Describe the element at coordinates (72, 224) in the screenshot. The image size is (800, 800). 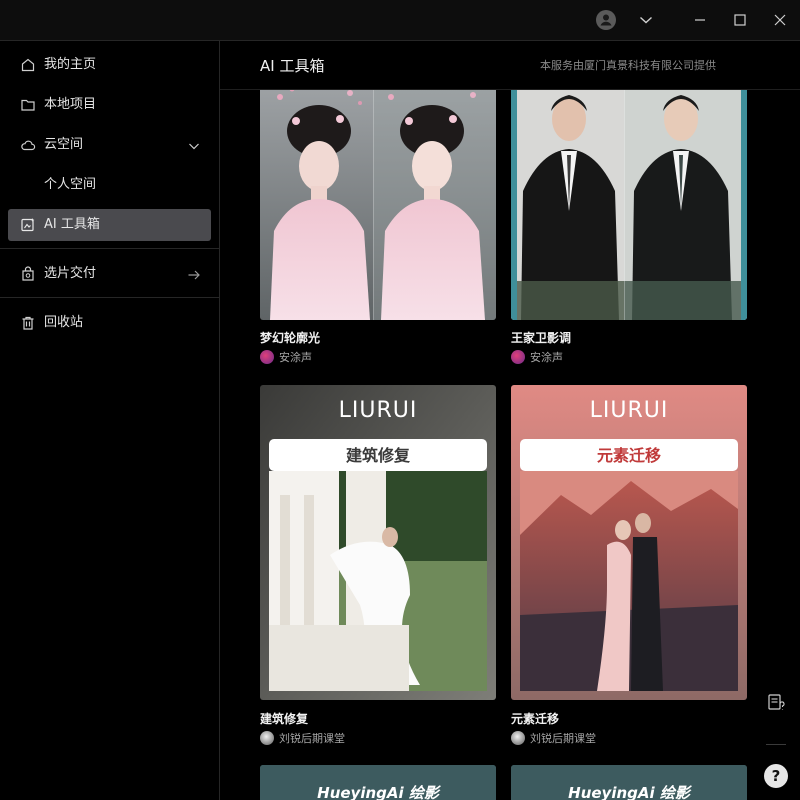
I see `sidebar-item-label: AI 工具箱` at that location.